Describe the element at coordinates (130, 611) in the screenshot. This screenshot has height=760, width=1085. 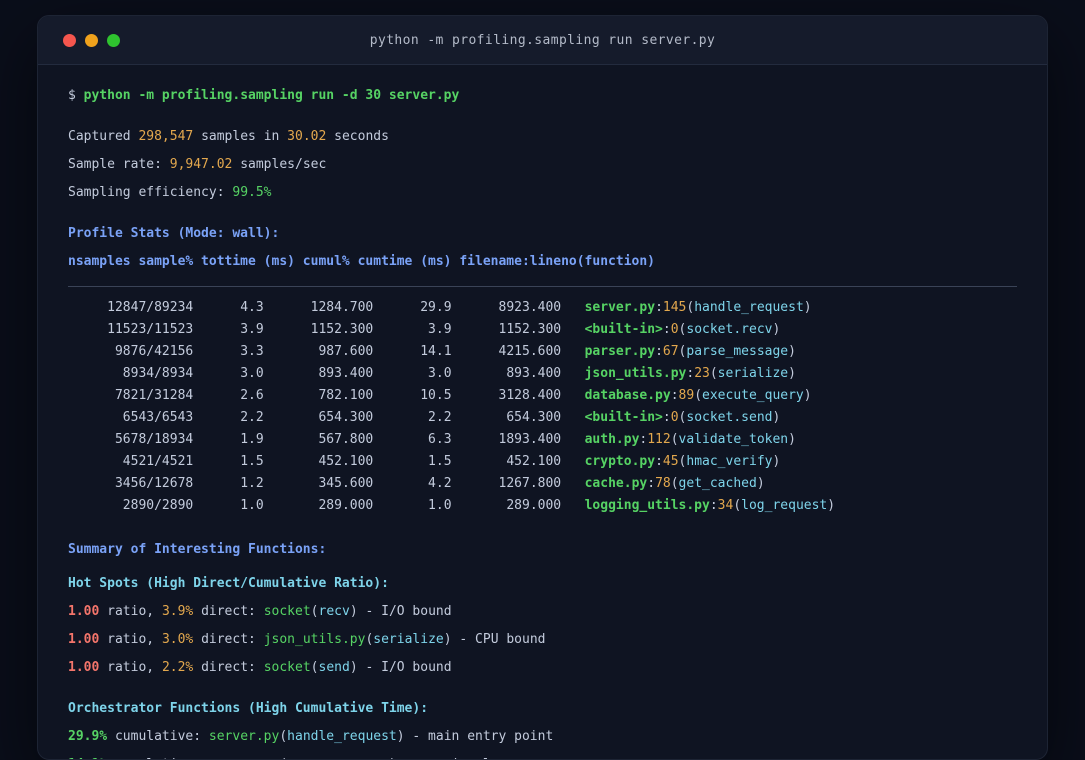
I see `text-segment: ratio,` at that location.